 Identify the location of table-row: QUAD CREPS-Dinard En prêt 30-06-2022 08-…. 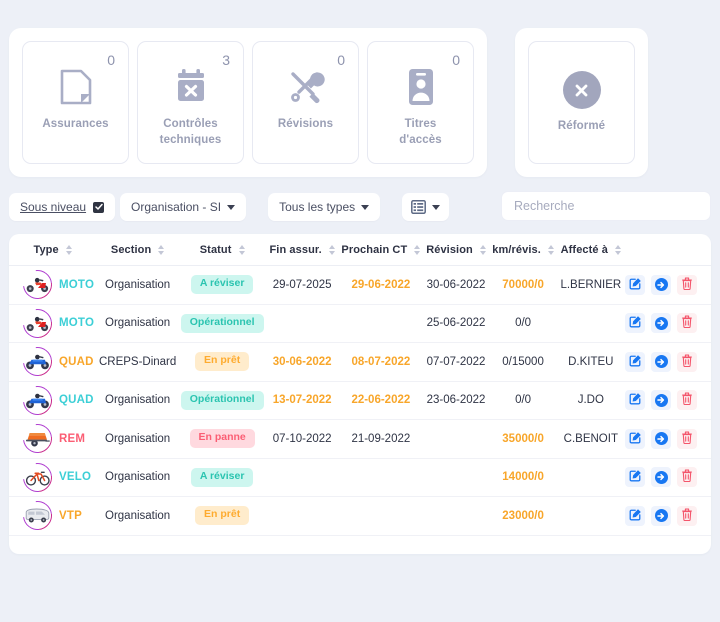
(360, 362).